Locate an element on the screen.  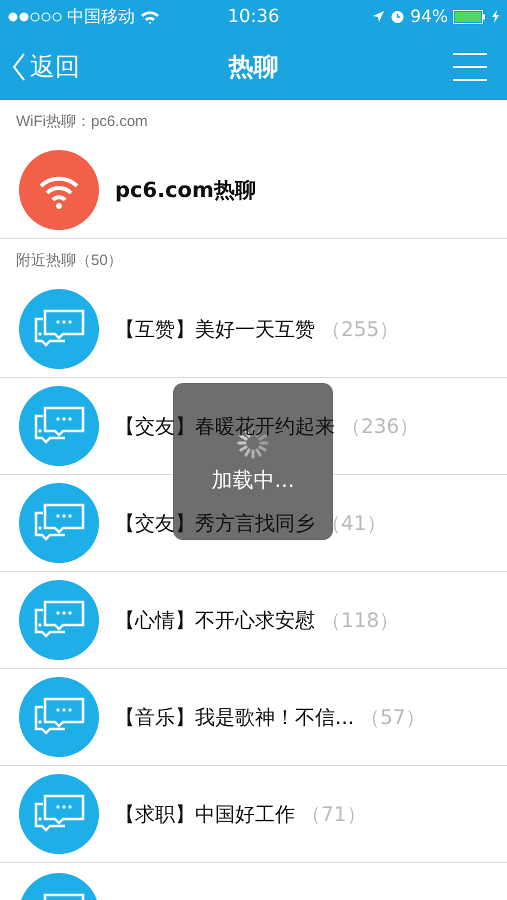
room-title: pc6.com热聊 is located at coordinates (185, 190).